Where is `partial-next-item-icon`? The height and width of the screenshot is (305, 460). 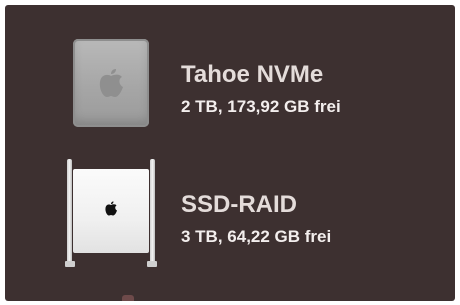
partial-next-item-icon is located at coordinates (128, 298).